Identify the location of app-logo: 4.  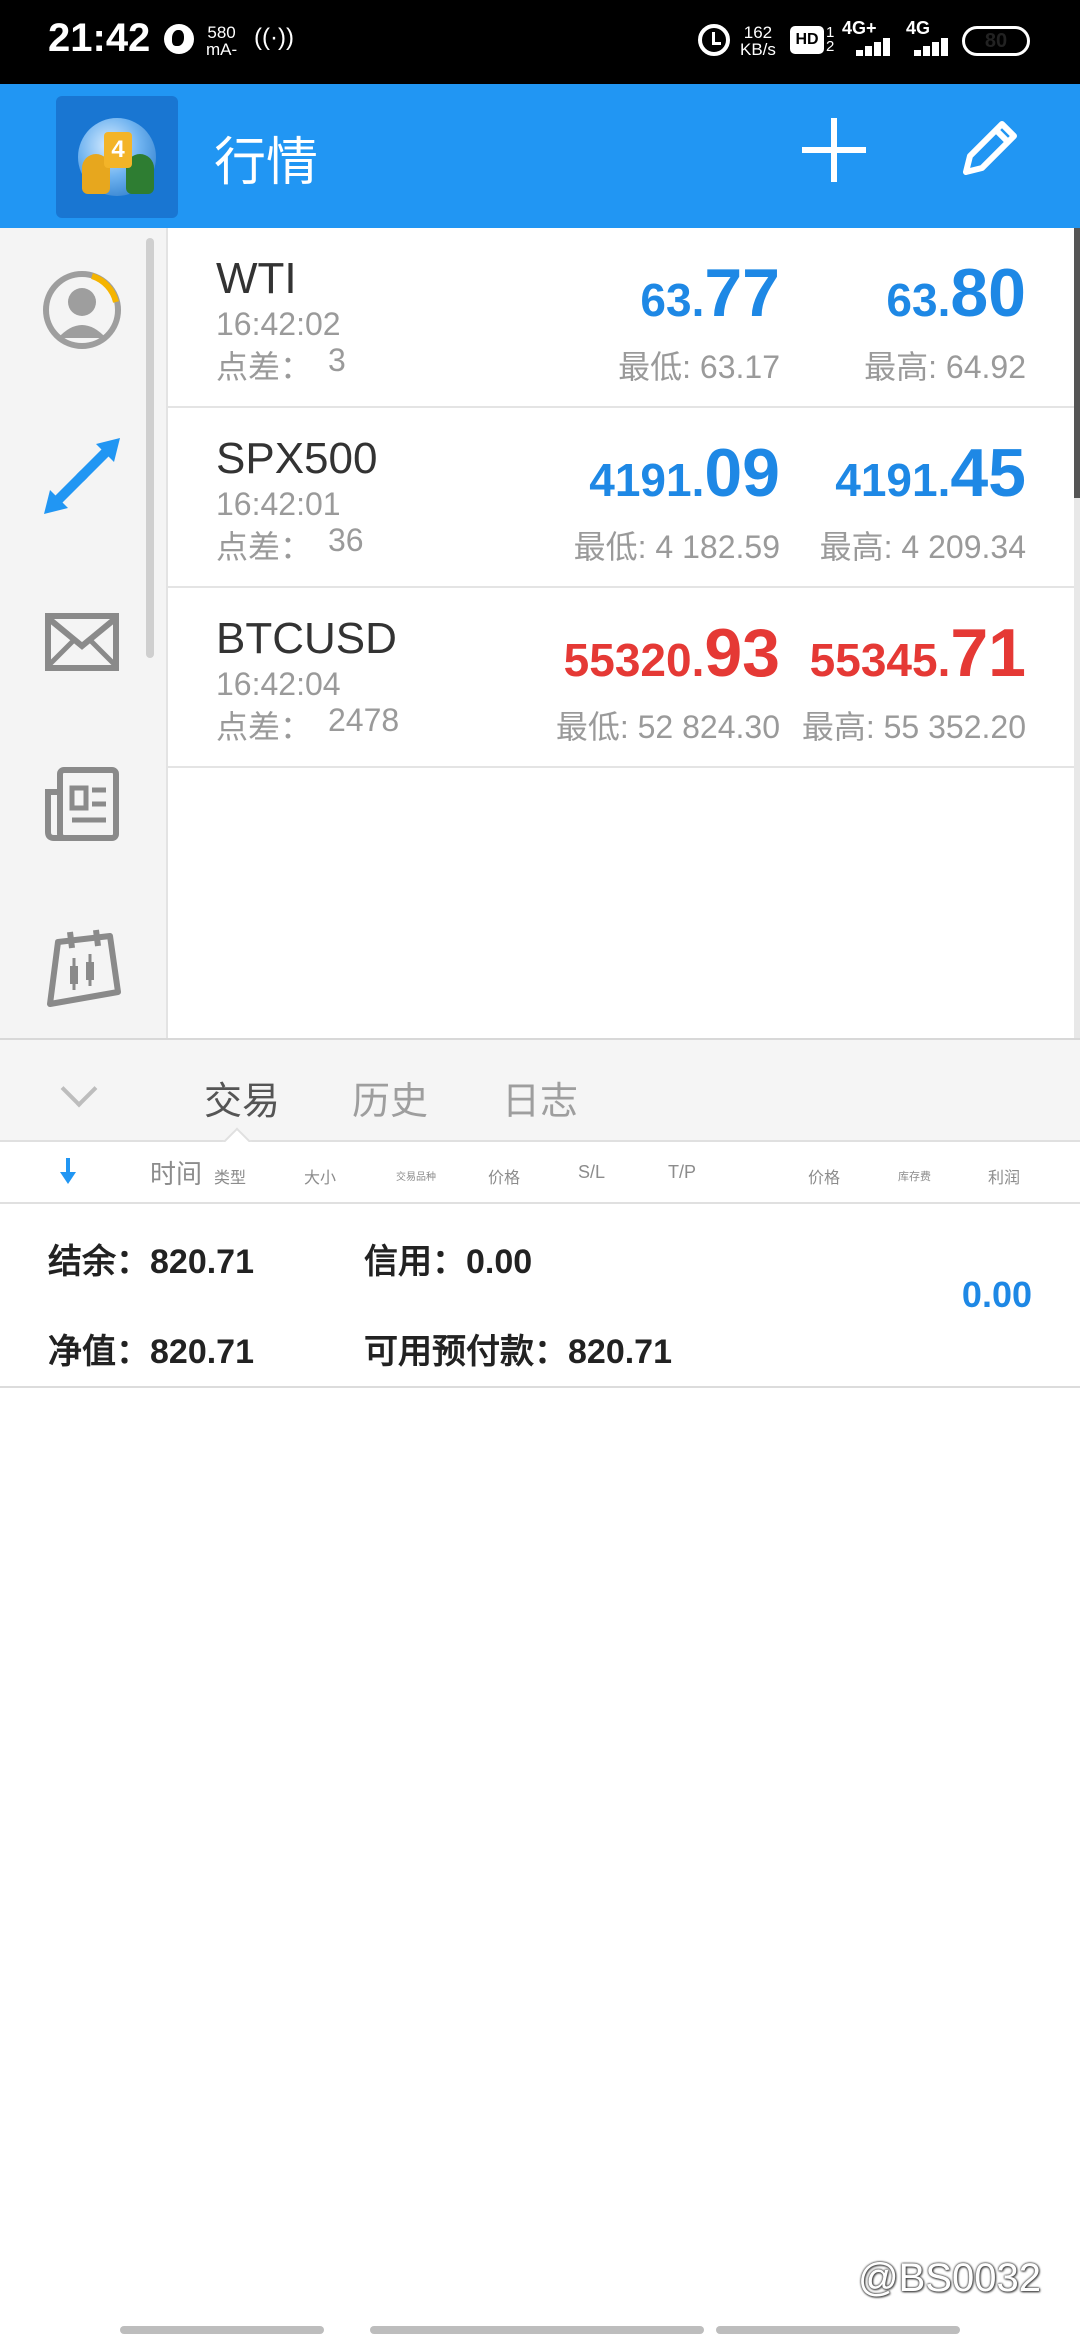
(117, 157).